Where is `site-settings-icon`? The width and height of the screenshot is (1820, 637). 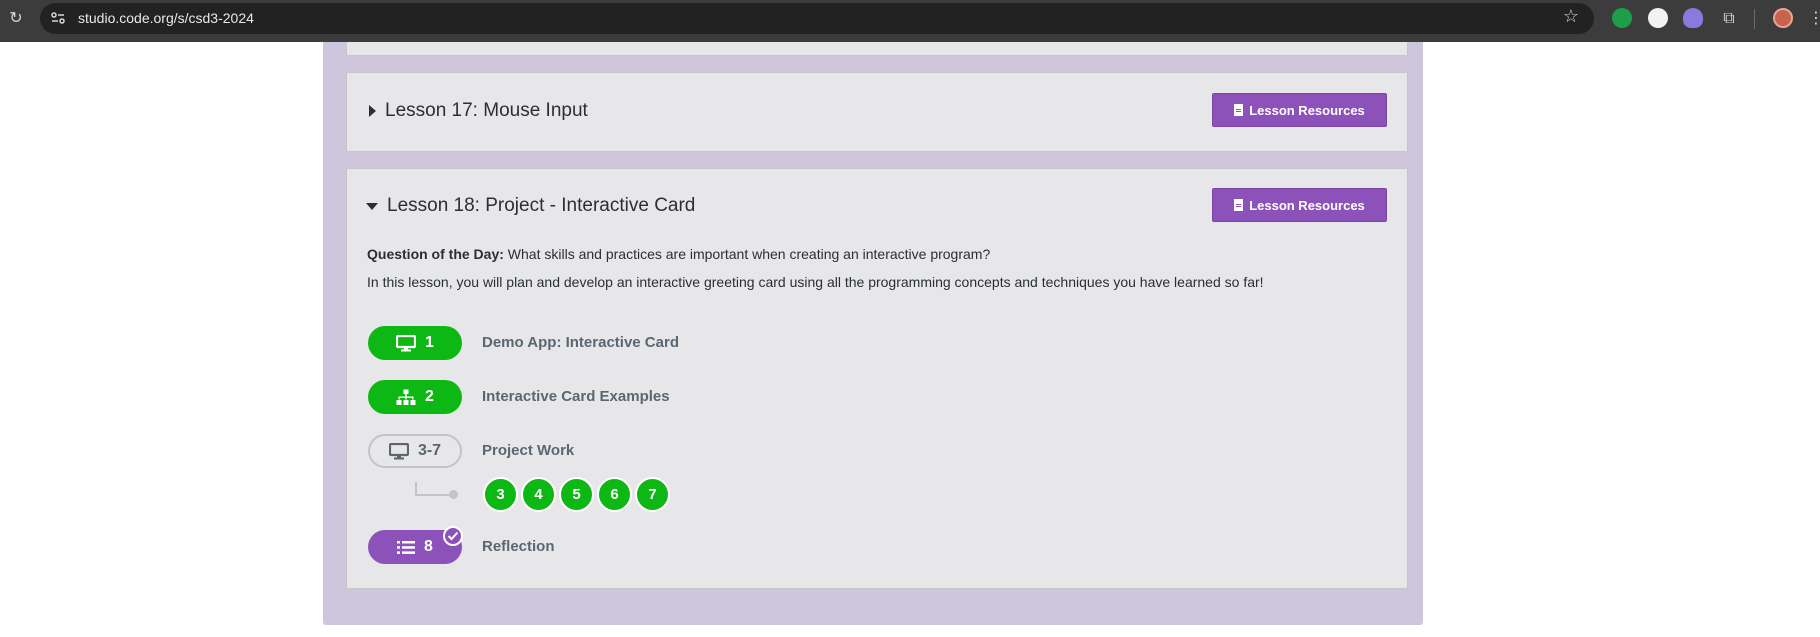 site-settings-icon is located at coordinates (58, 18).